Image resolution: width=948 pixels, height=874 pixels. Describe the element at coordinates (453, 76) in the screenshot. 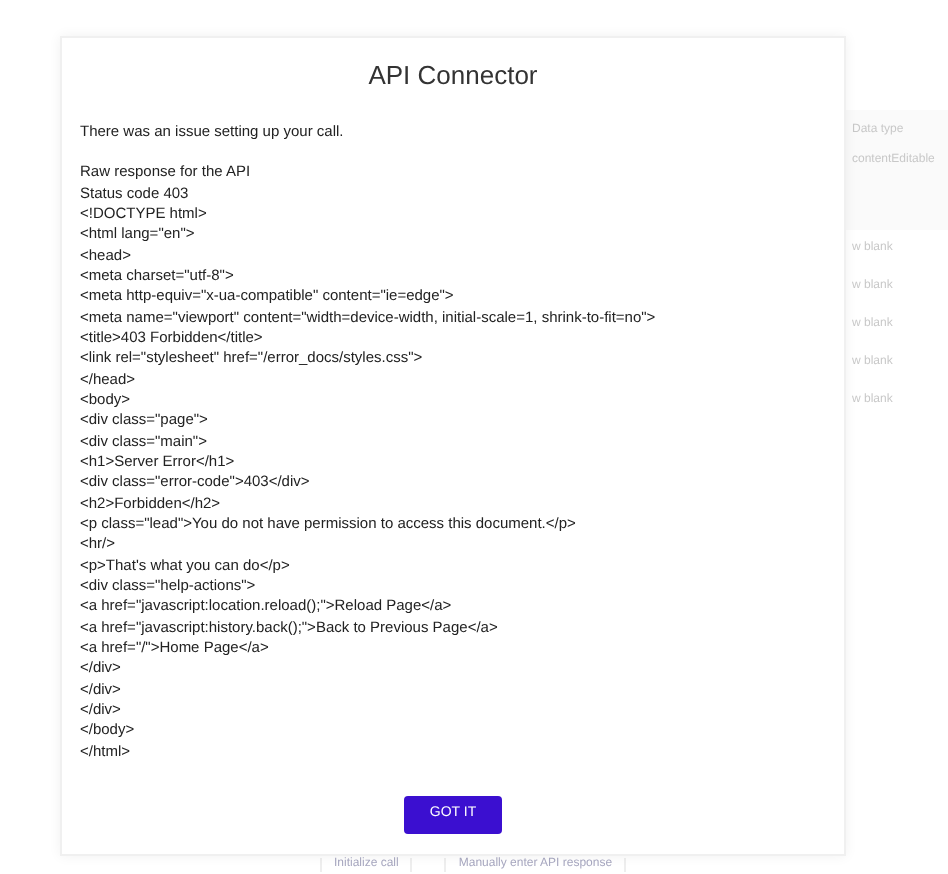

I see `dialog-title: API Connector` at that location.